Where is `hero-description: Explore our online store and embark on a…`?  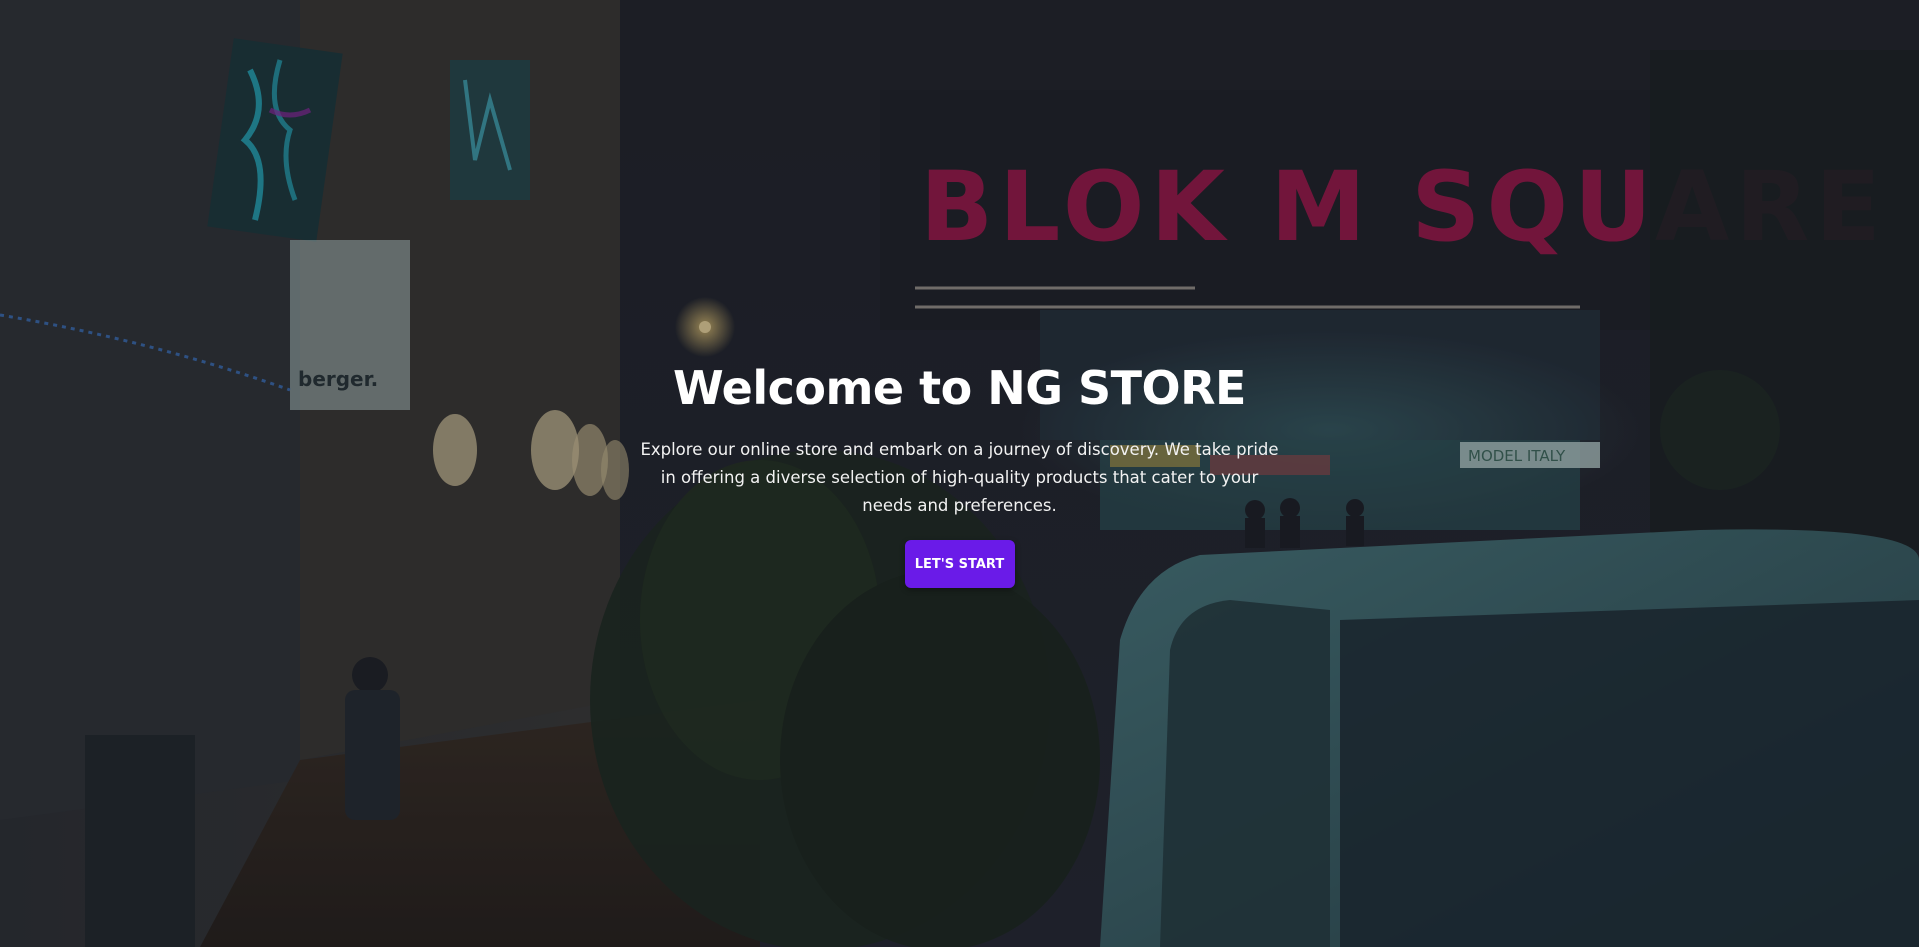
hero-description: Explore our online store and embark on a… is located at coordinates (959, 477).